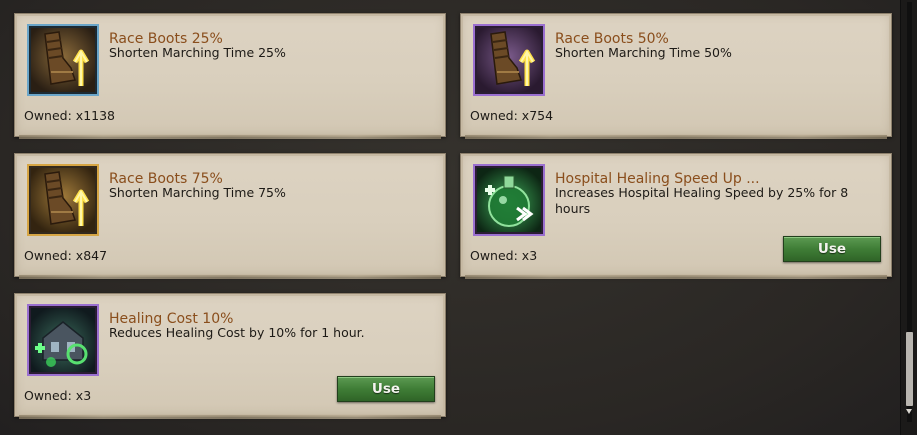 The image size is (917, 435). I want to click on item-owned-count: Owned: x754, so click(512, 115).